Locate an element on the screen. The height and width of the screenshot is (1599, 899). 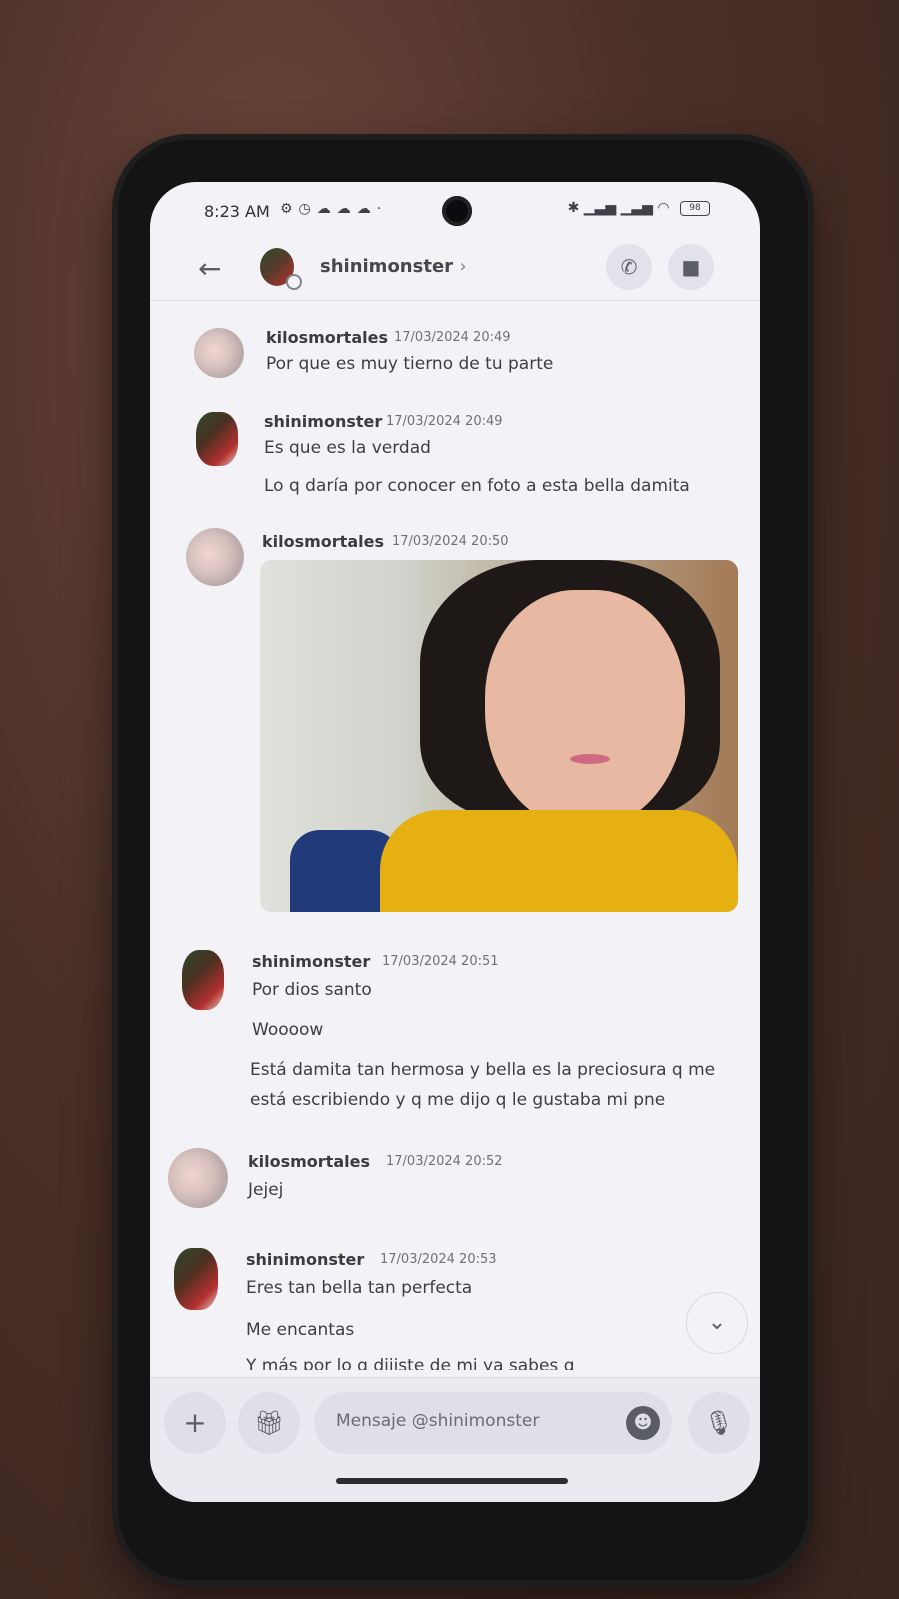
phone-call-icon: ✆ is located at coordinates (629, 267).